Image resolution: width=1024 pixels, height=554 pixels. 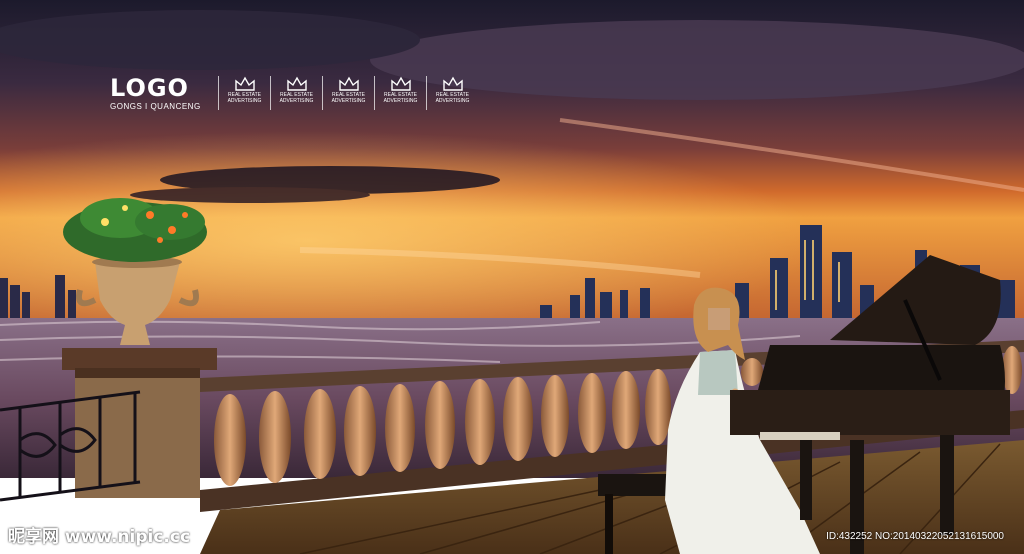 What do you see at coordinates (915, 536) in the screenshot?
I see `watermark-id: ID:432252 NO:20140322052131615000` at bounding box center [915, 536].